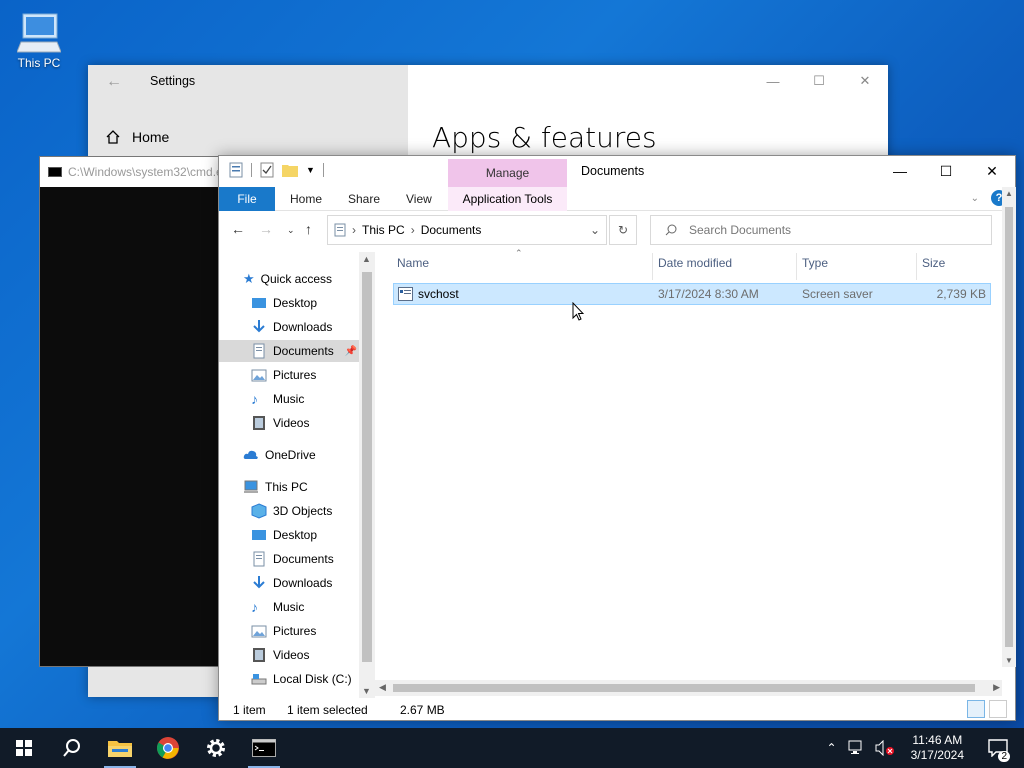 The height and width of the screenshot is (768, 1024). I want to click on sidebar-item-pictures: Pictures, so click(313, 631).